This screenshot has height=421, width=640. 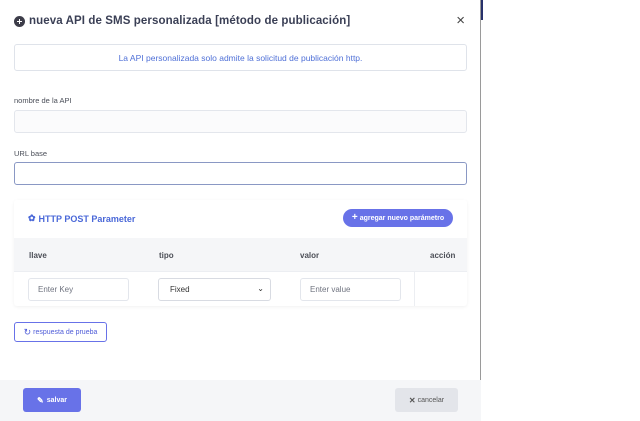 I want to click on save-label: salvar, so click(x=56, y=400).